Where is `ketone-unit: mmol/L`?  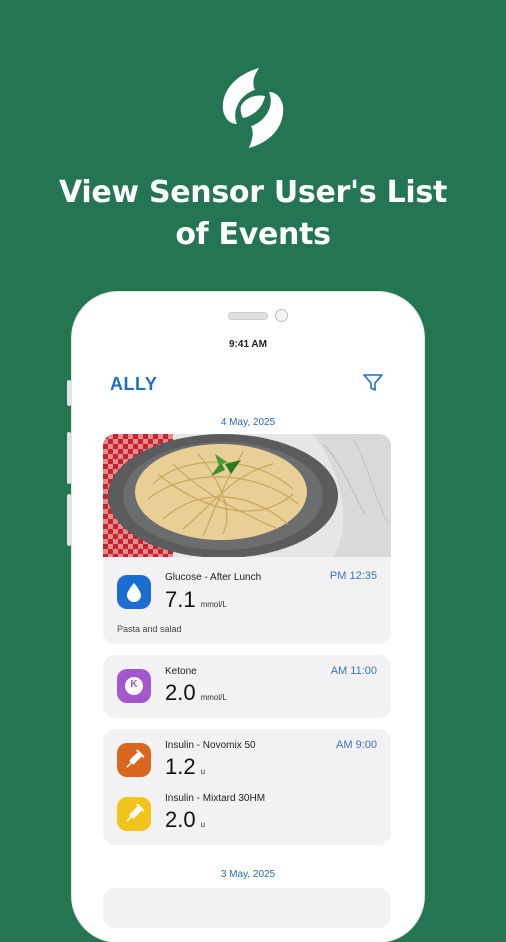 ketone-unit: mmol/L is located at coordinates (213, 697).